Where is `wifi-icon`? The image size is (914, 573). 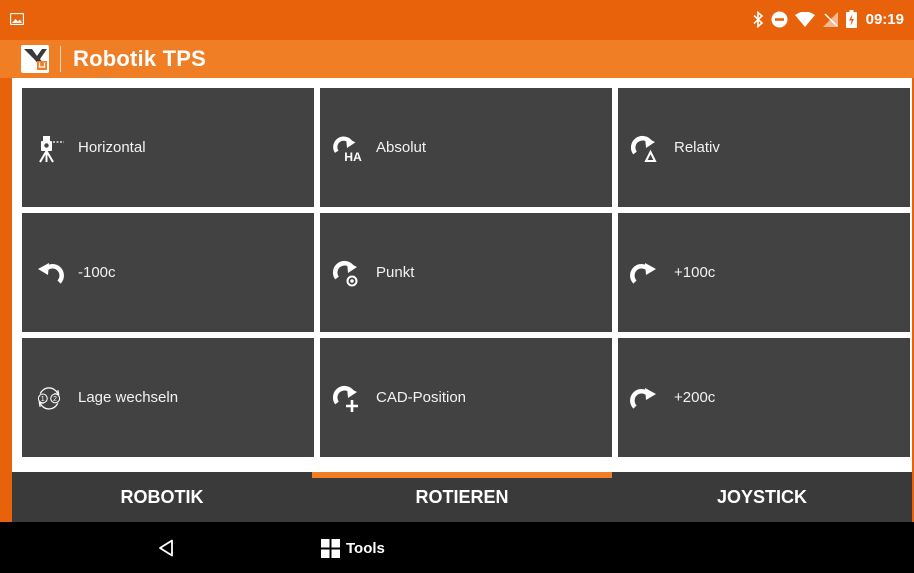 wifi-icon is located at coordinates (804, 19).